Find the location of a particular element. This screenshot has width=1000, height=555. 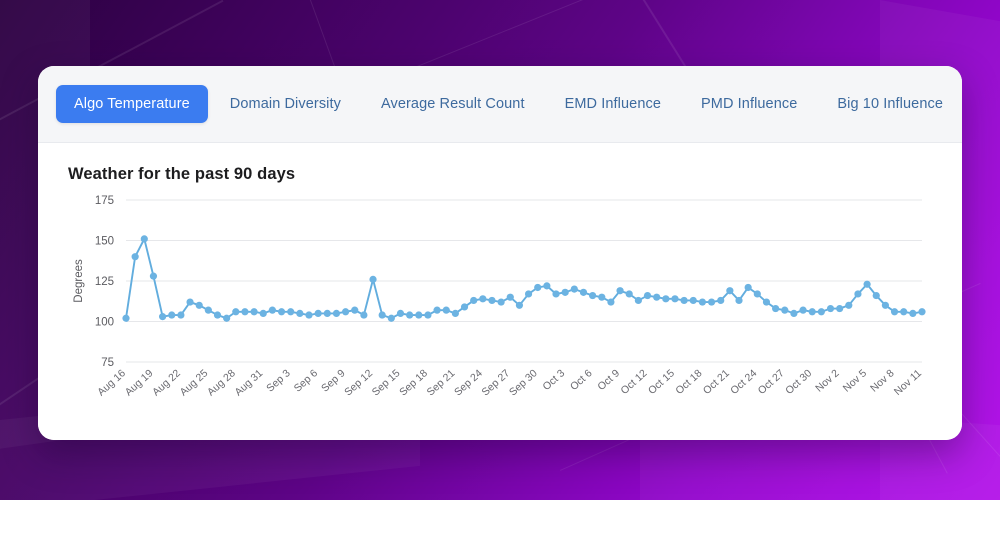

x-axis-tick-label: Nov 2 is located at coordinates (827, 380).